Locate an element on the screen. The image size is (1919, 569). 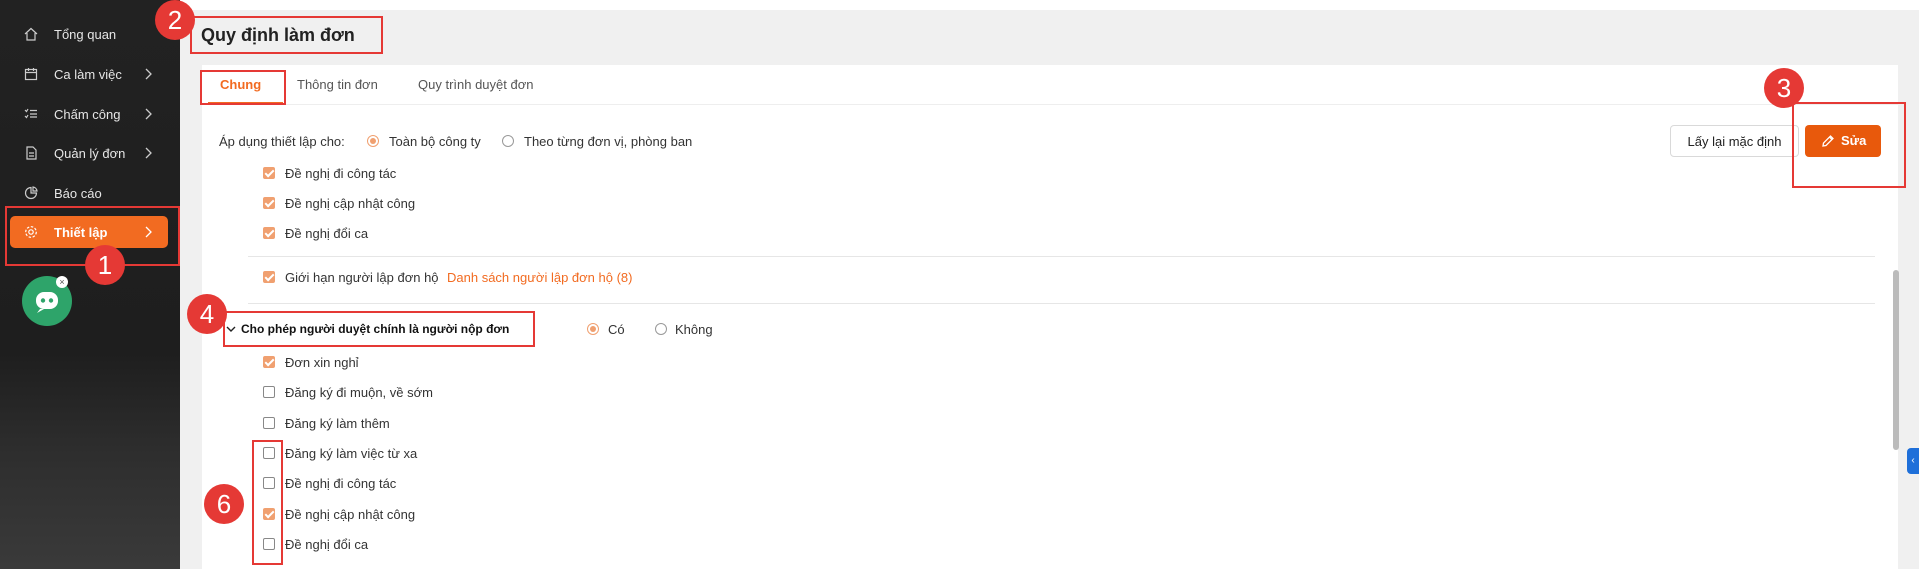
annotation-box-tab is located at coordinates (243, 87).